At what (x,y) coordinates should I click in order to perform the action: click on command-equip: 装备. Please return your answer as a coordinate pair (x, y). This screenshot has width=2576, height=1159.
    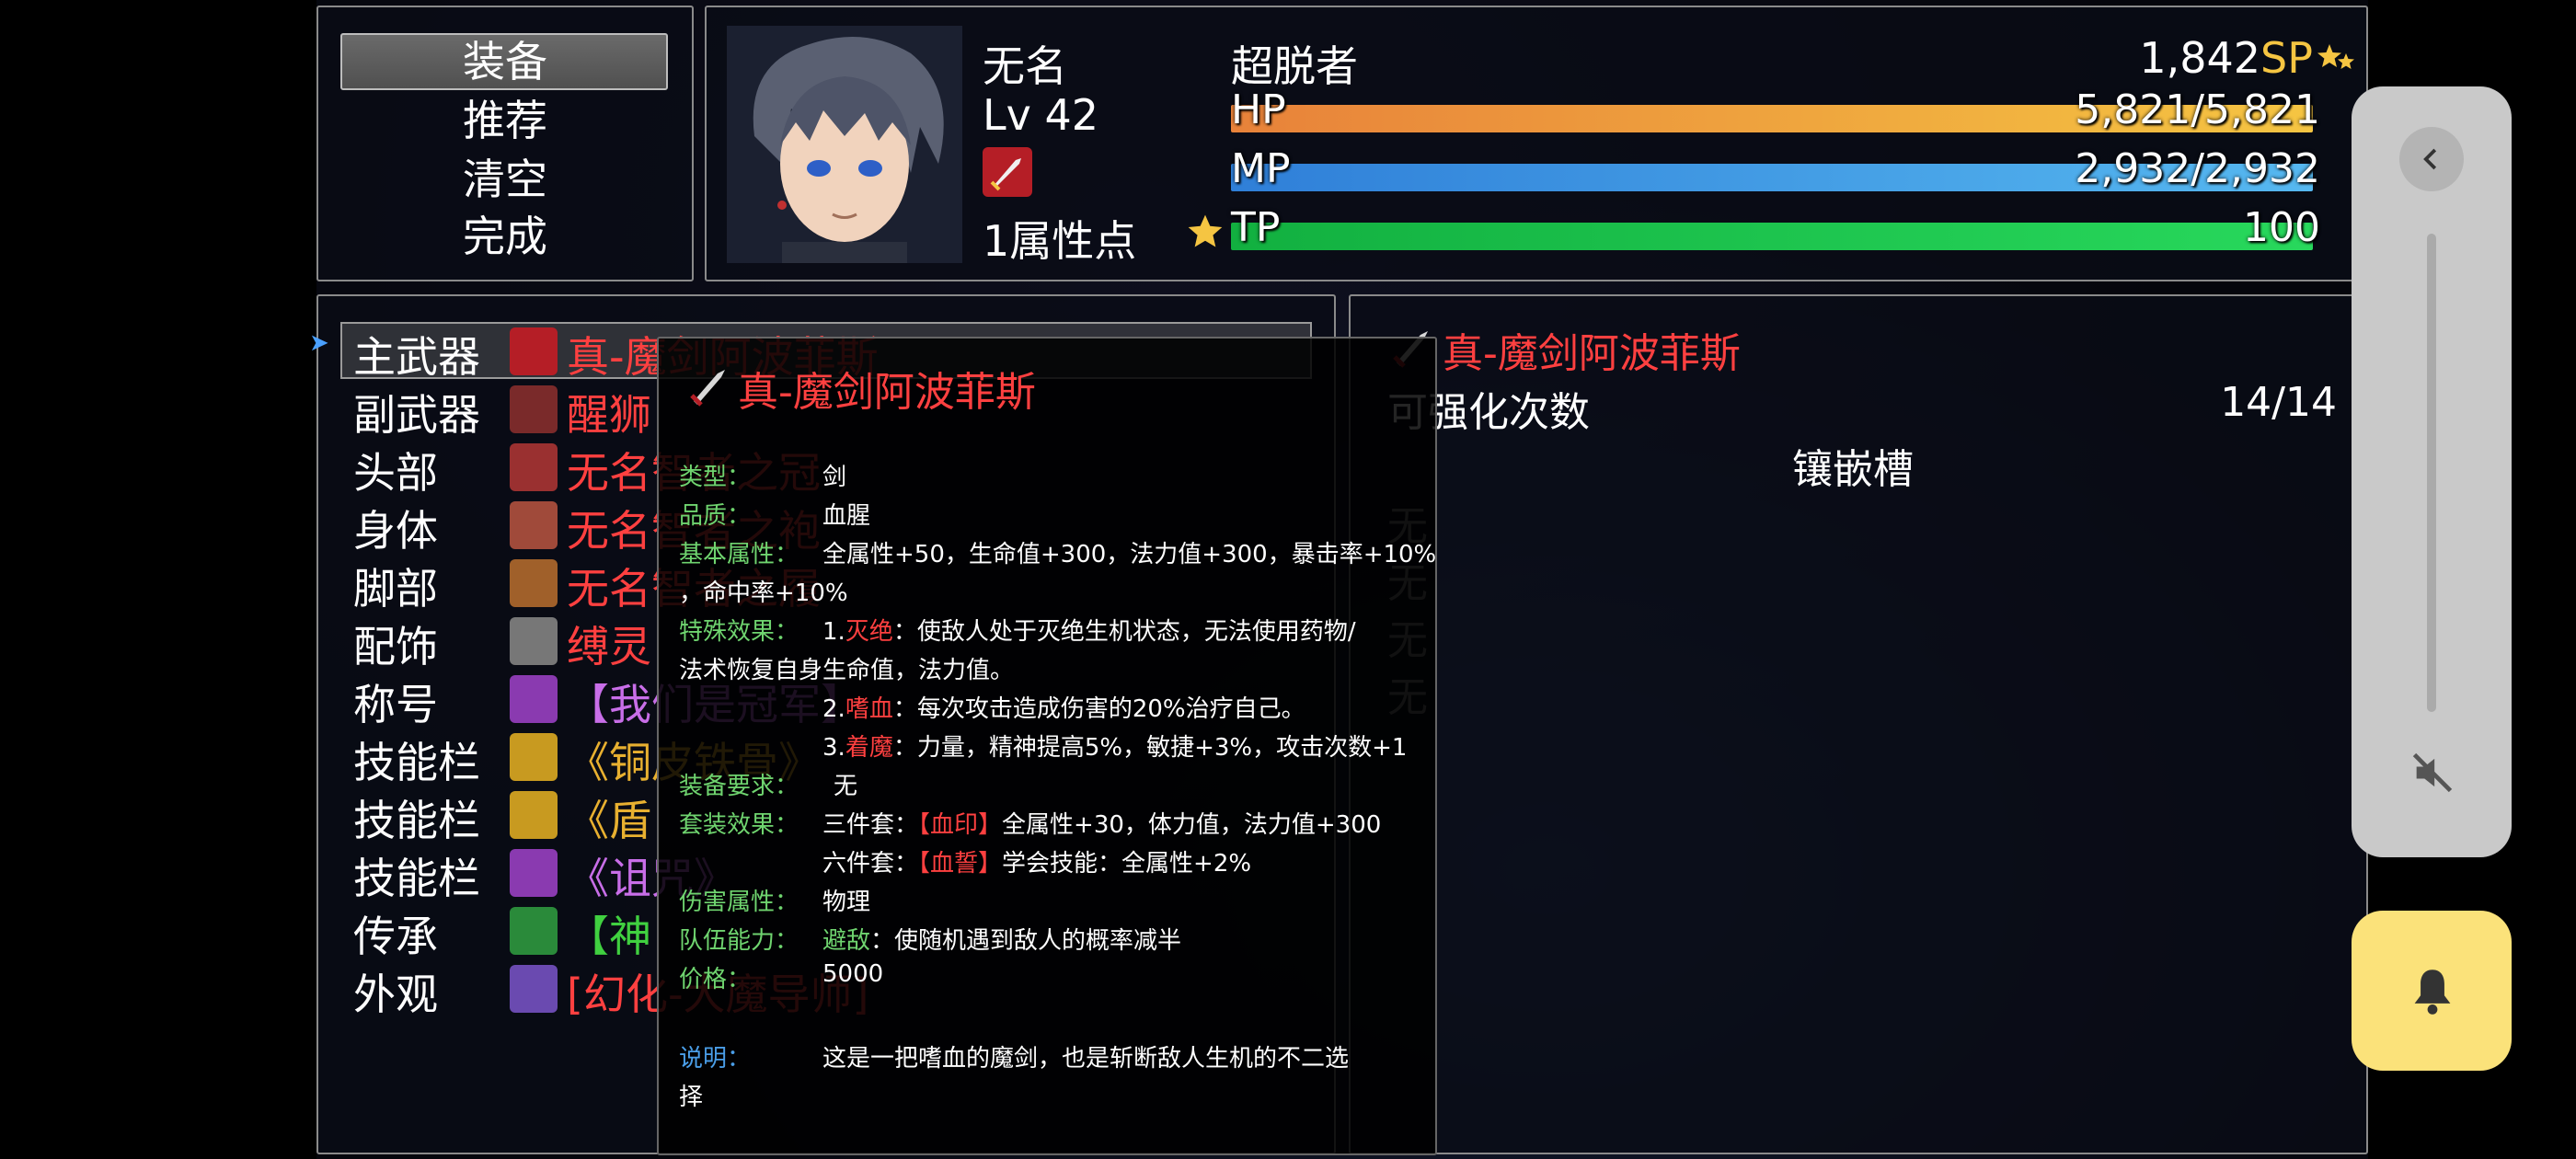
    Looking at the image, I should click on (505, 61).